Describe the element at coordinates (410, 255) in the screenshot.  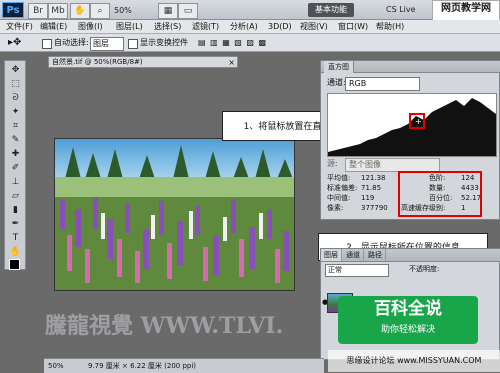
I see `layers-panel-tabs: 图层 通道 路径` at that location.